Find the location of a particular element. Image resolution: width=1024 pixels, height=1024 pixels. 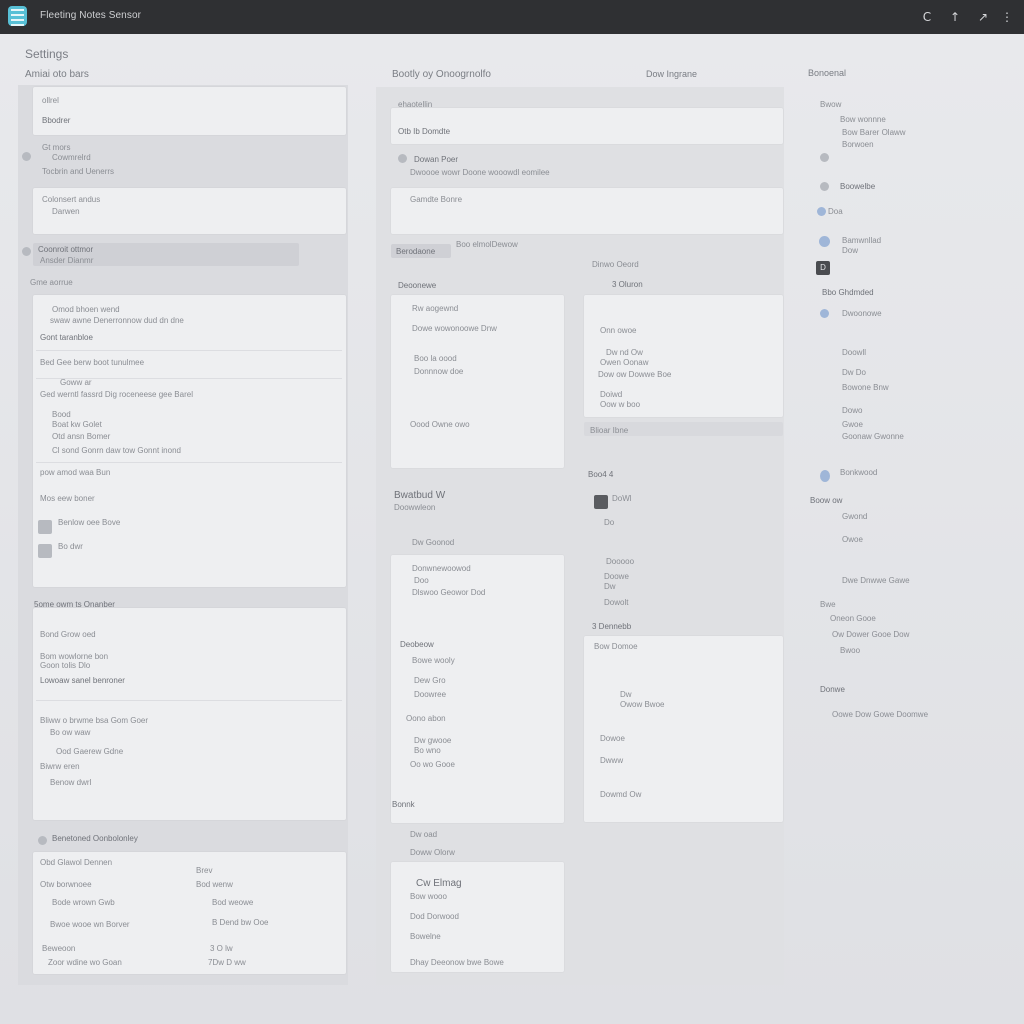

right-item: Dwoonowe is located at coordinates (862, 313).